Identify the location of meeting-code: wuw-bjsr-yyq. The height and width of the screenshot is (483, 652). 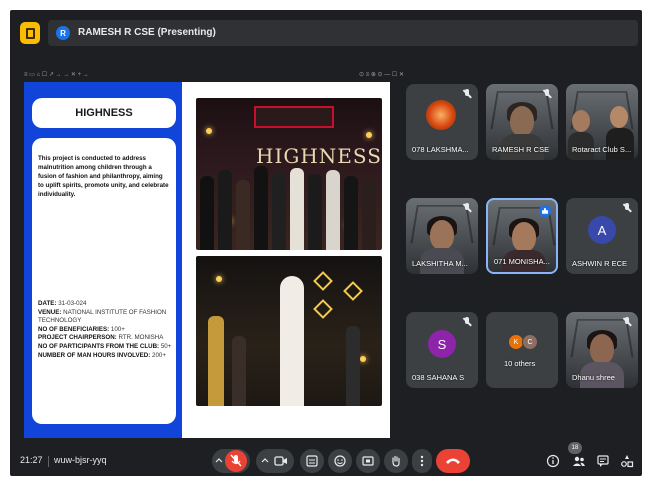
(80, 460).